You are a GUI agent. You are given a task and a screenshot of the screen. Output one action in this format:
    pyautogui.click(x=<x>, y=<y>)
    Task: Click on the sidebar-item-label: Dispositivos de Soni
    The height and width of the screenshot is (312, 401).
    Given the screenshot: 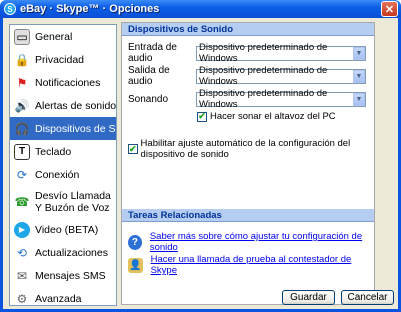 What is the action you would take?
    pyautogui.click(x=75, y=128)
    